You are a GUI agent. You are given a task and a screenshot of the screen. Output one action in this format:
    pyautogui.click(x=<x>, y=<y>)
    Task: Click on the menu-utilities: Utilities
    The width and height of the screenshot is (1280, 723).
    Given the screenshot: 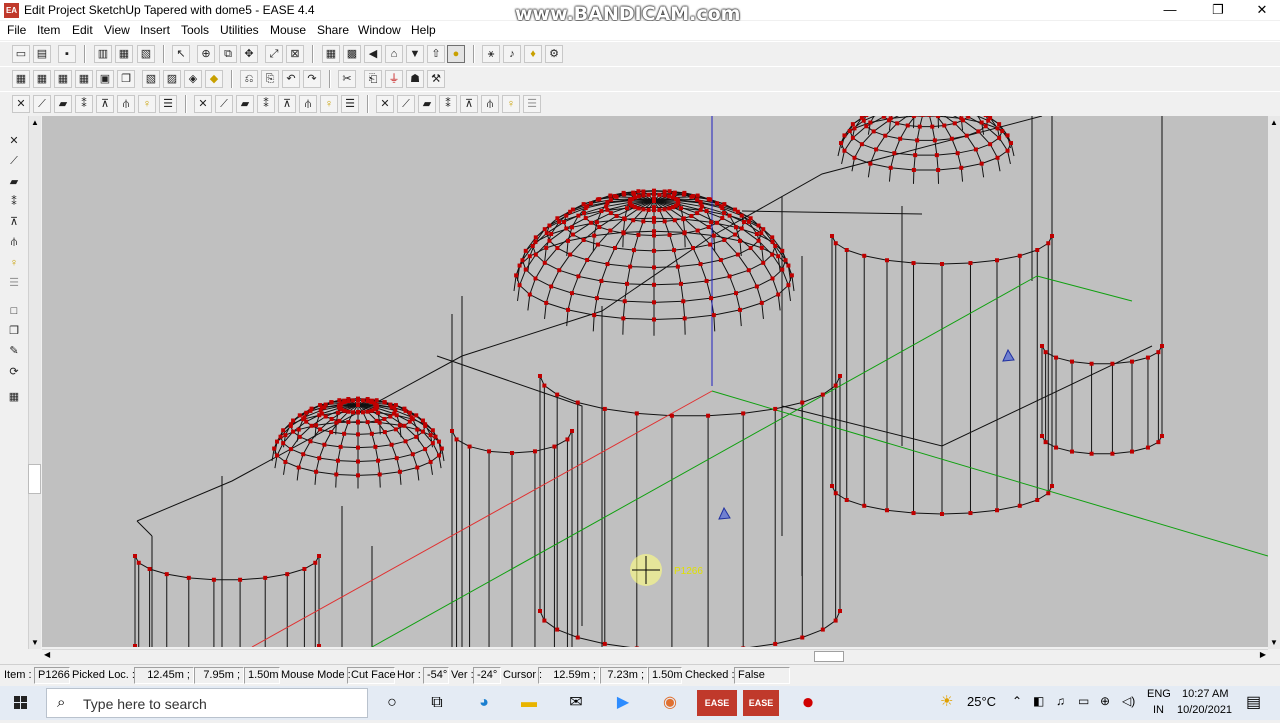 What is the action you would take?
    pyautogui.click(x=239, y=30)
    